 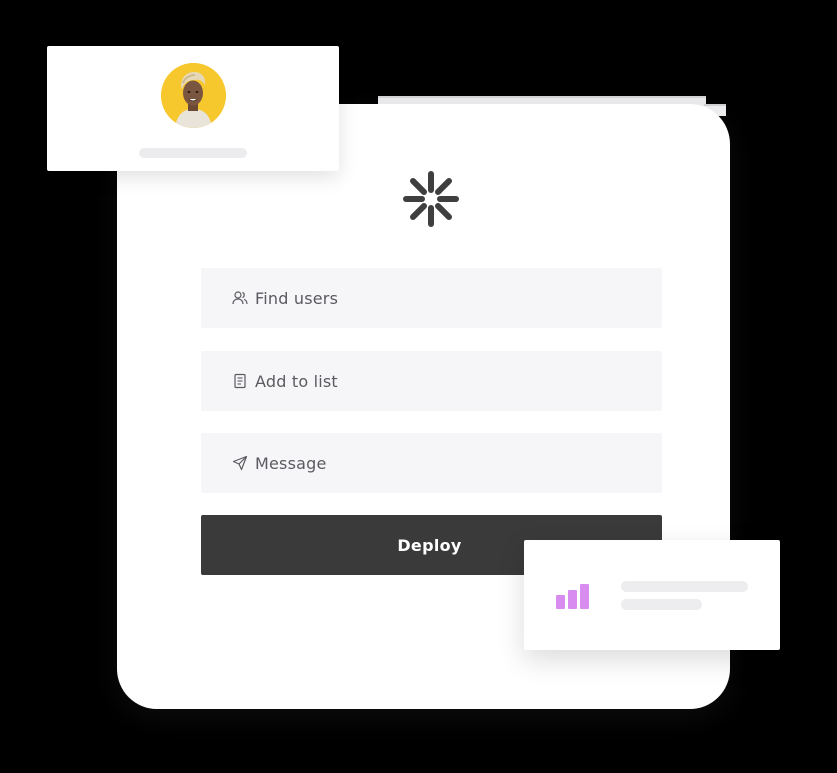 What do you see at coordinates (240, 463) in the screenshot?
I see `send-icon` at bounding box center [240, 463].